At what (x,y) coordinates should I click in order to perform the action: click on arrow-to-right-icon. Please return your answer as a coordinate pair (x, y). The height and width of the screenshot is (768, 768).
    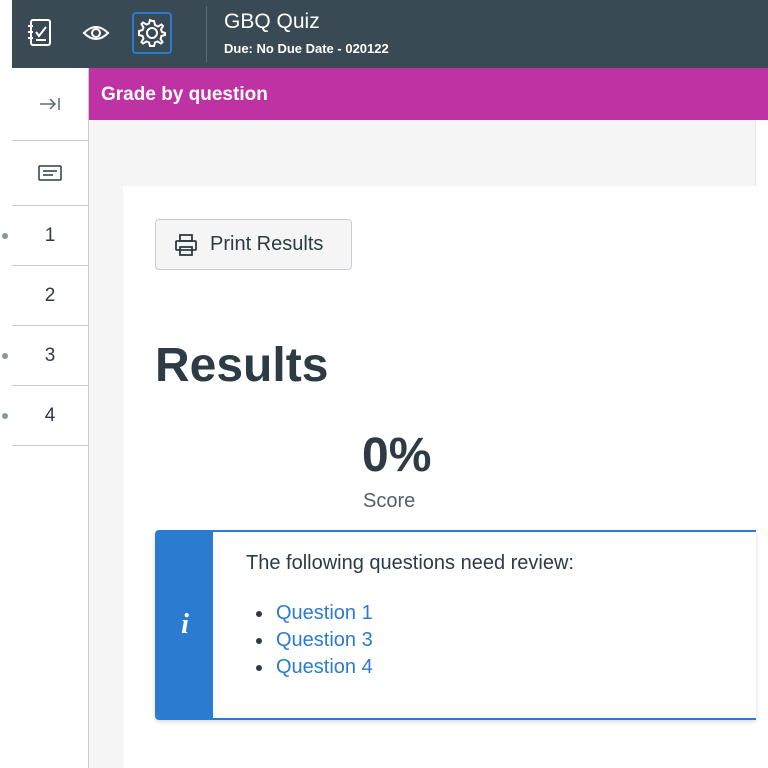
    Looking at the image, I should click on (50, 104).